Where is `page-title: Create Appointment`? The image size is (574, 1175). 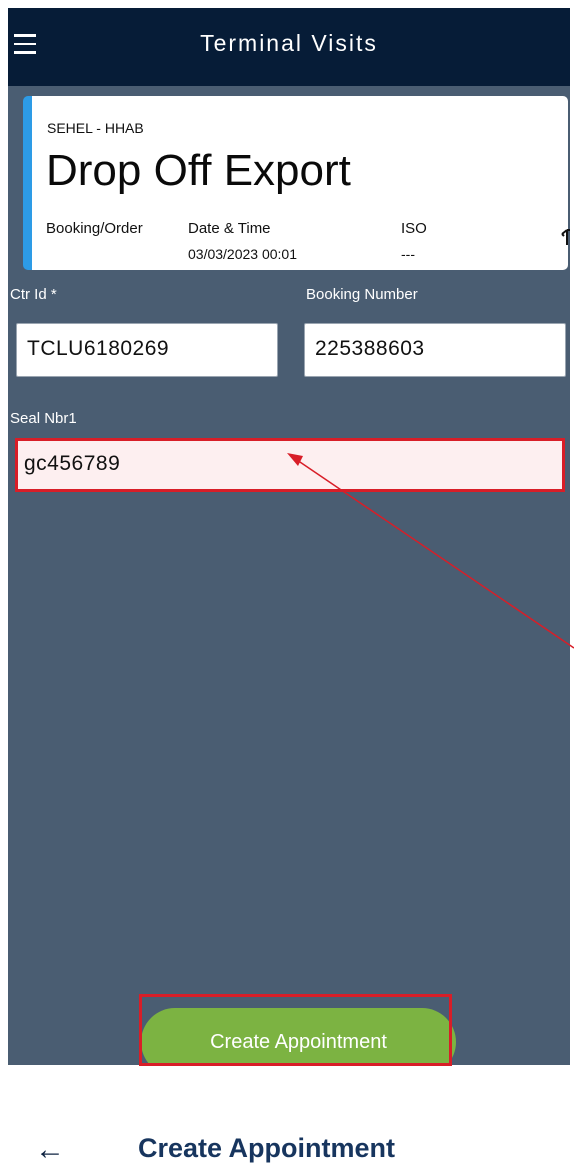
page-title: Create Appointment is located at coordinates (267, 1148).